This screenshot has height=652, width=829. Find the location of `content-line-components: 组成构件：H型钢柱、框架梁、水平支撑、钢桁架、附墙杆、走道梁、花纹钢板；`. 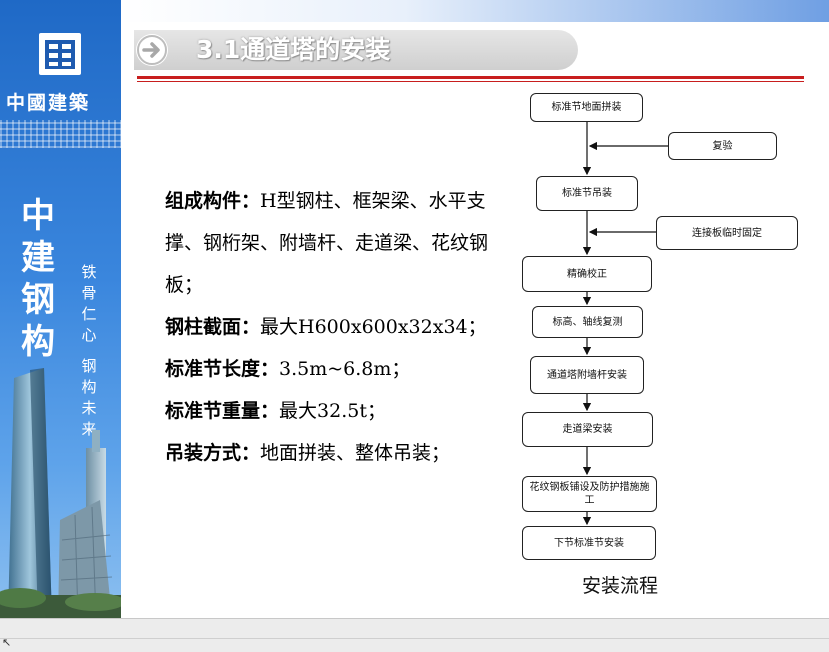

content-line-components: 组成构件：H型钢柱、框架梁、水平支撑、钢桁架、附墙杆、走道梁、花纹钢板； is located at coordinates (327, 243).